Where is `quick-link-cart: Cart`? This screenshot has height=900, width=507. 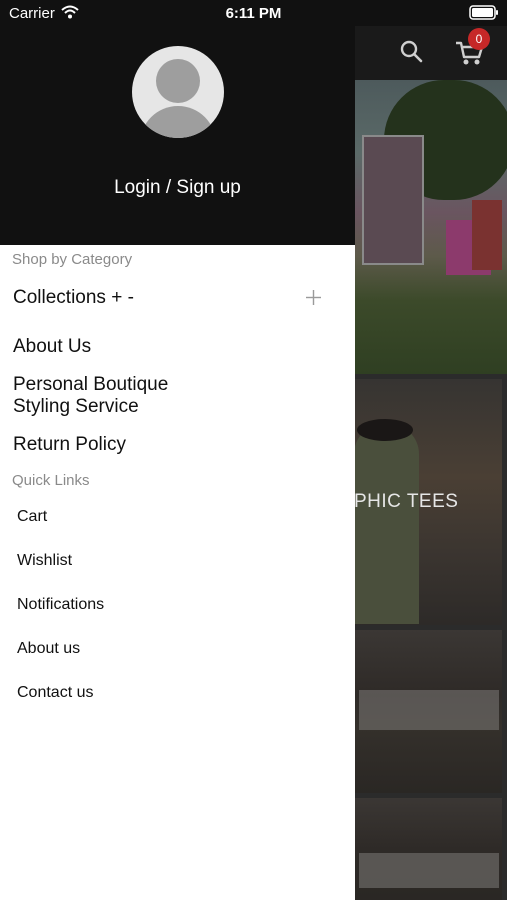 quick-link-cart: Cart is located at coordinates (32, 517).